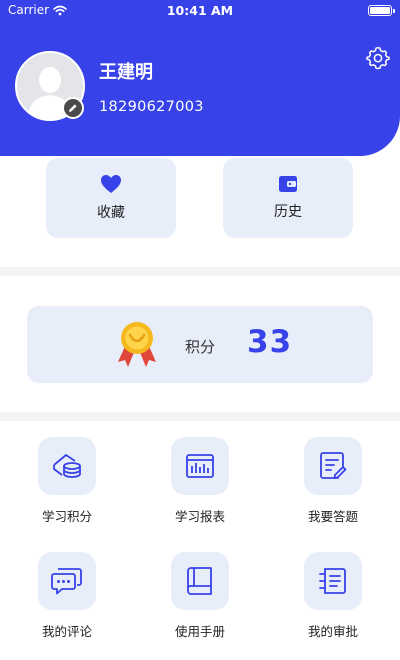  I want to click on points-value: 33, so click(270, 342).